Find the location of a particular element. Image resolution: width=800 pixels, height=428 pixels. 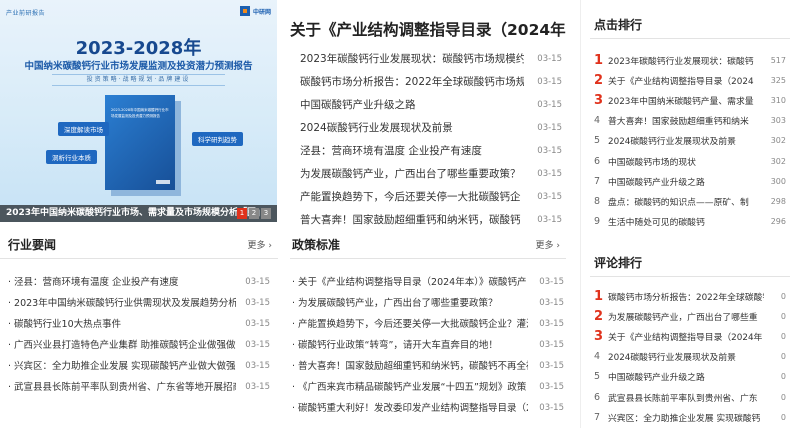

rank-item: 4 2024碳酸钙行业发展现状及前景 0 is located at coordinates (690, 357).